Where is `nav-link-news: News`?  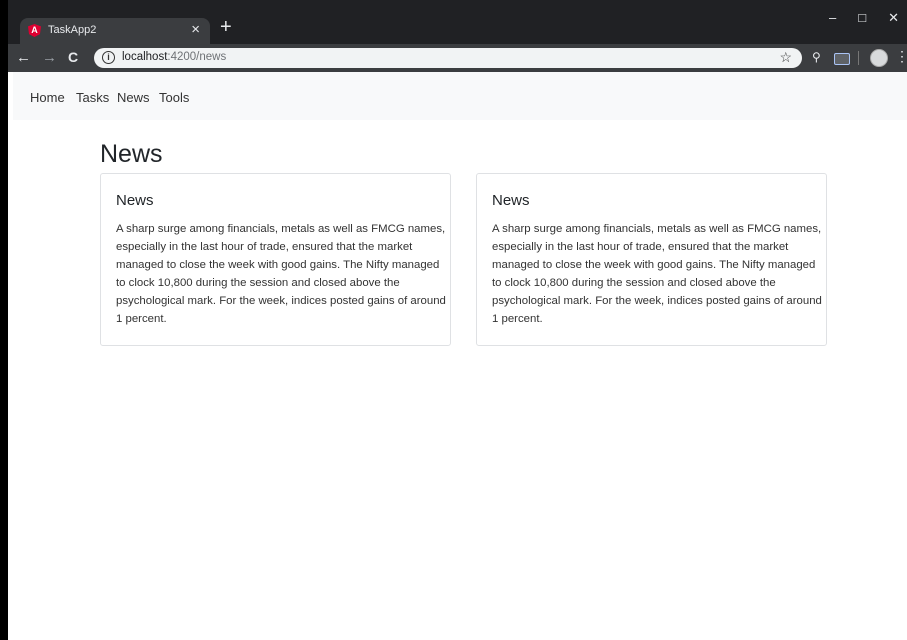 nav-link-news: News is located at coordinates (133, 97).